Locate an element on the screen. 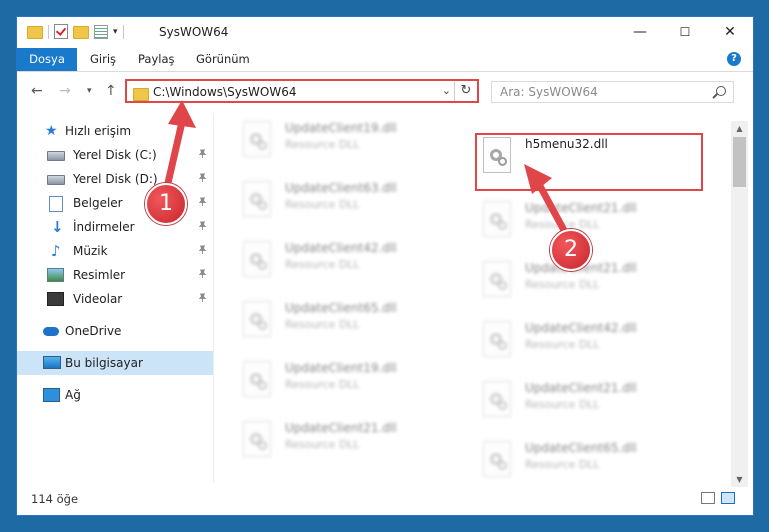 The height and width of the screenshot is (532, 769). details-view-icon is located at coordinates (708, 498).